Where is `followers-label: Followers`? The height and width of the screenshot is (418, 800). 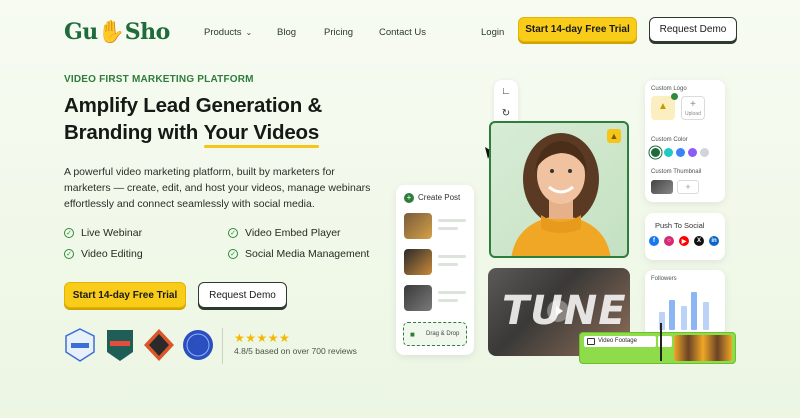 followers-label: Followers is located at coordinates (664, 279).